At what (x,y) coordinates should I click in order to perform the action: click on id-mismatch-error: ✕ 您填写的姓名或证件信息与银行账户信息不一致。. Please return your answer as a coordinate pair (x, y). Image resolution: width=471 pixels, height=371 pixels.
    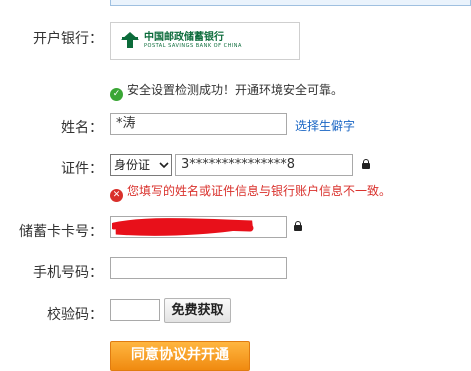
    Looking at the image, I should click on (250, 192).